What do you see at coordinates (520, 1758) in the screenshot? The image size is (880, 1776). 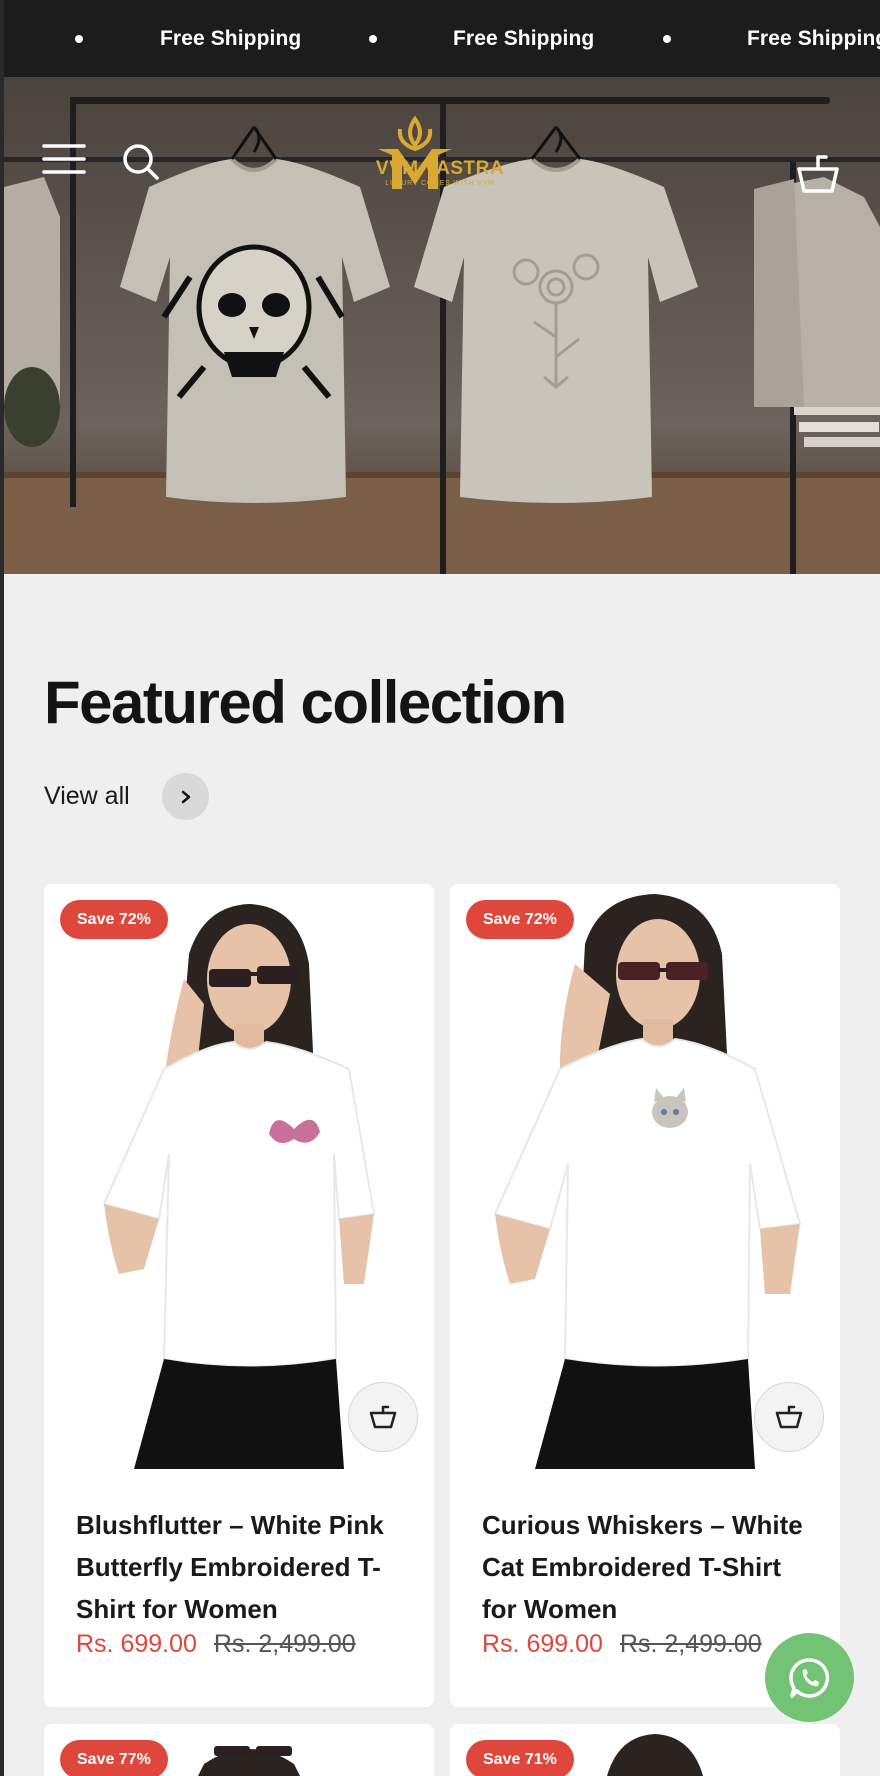 I see `discount-badge: Save 71%` at bounding box center [520, 1758].